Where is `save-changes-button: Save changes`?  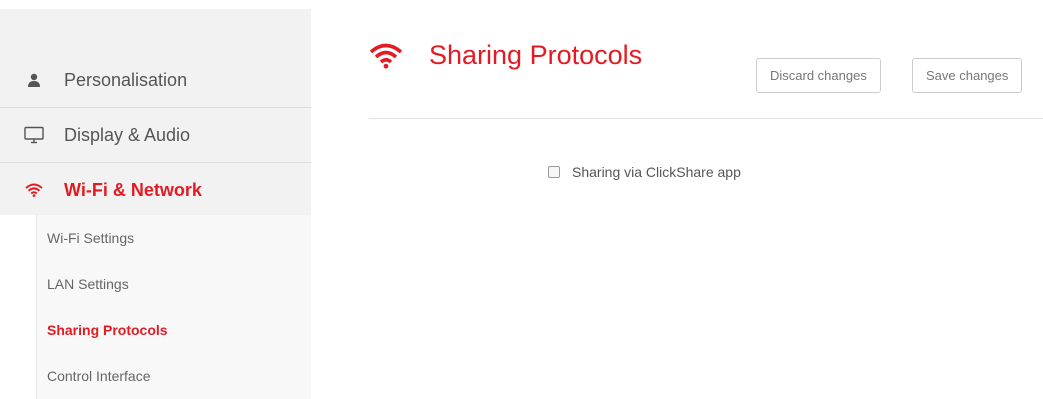 save-changes-button: Save changes is located at coordinates (967, 75).